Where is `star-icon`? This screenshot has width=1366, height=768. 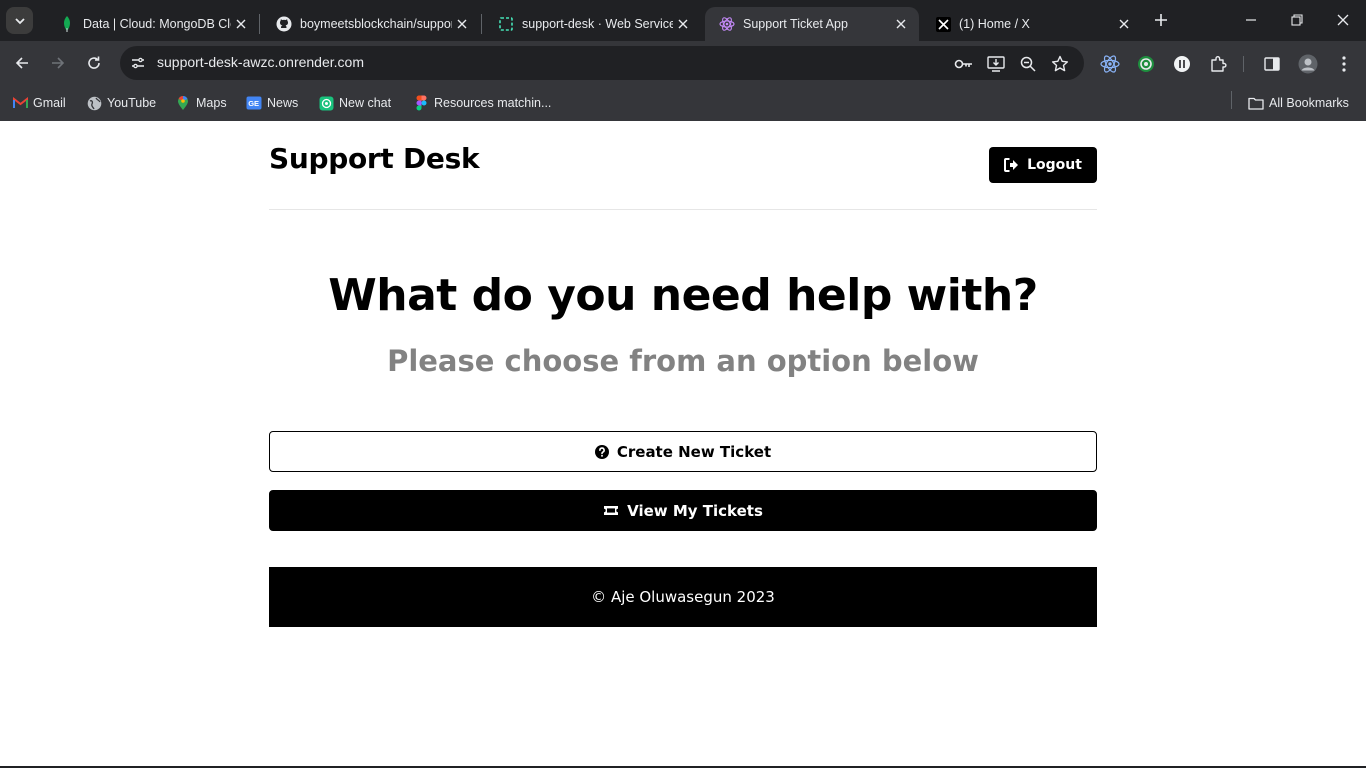 star-icon is located at coordinates (1060, 63).